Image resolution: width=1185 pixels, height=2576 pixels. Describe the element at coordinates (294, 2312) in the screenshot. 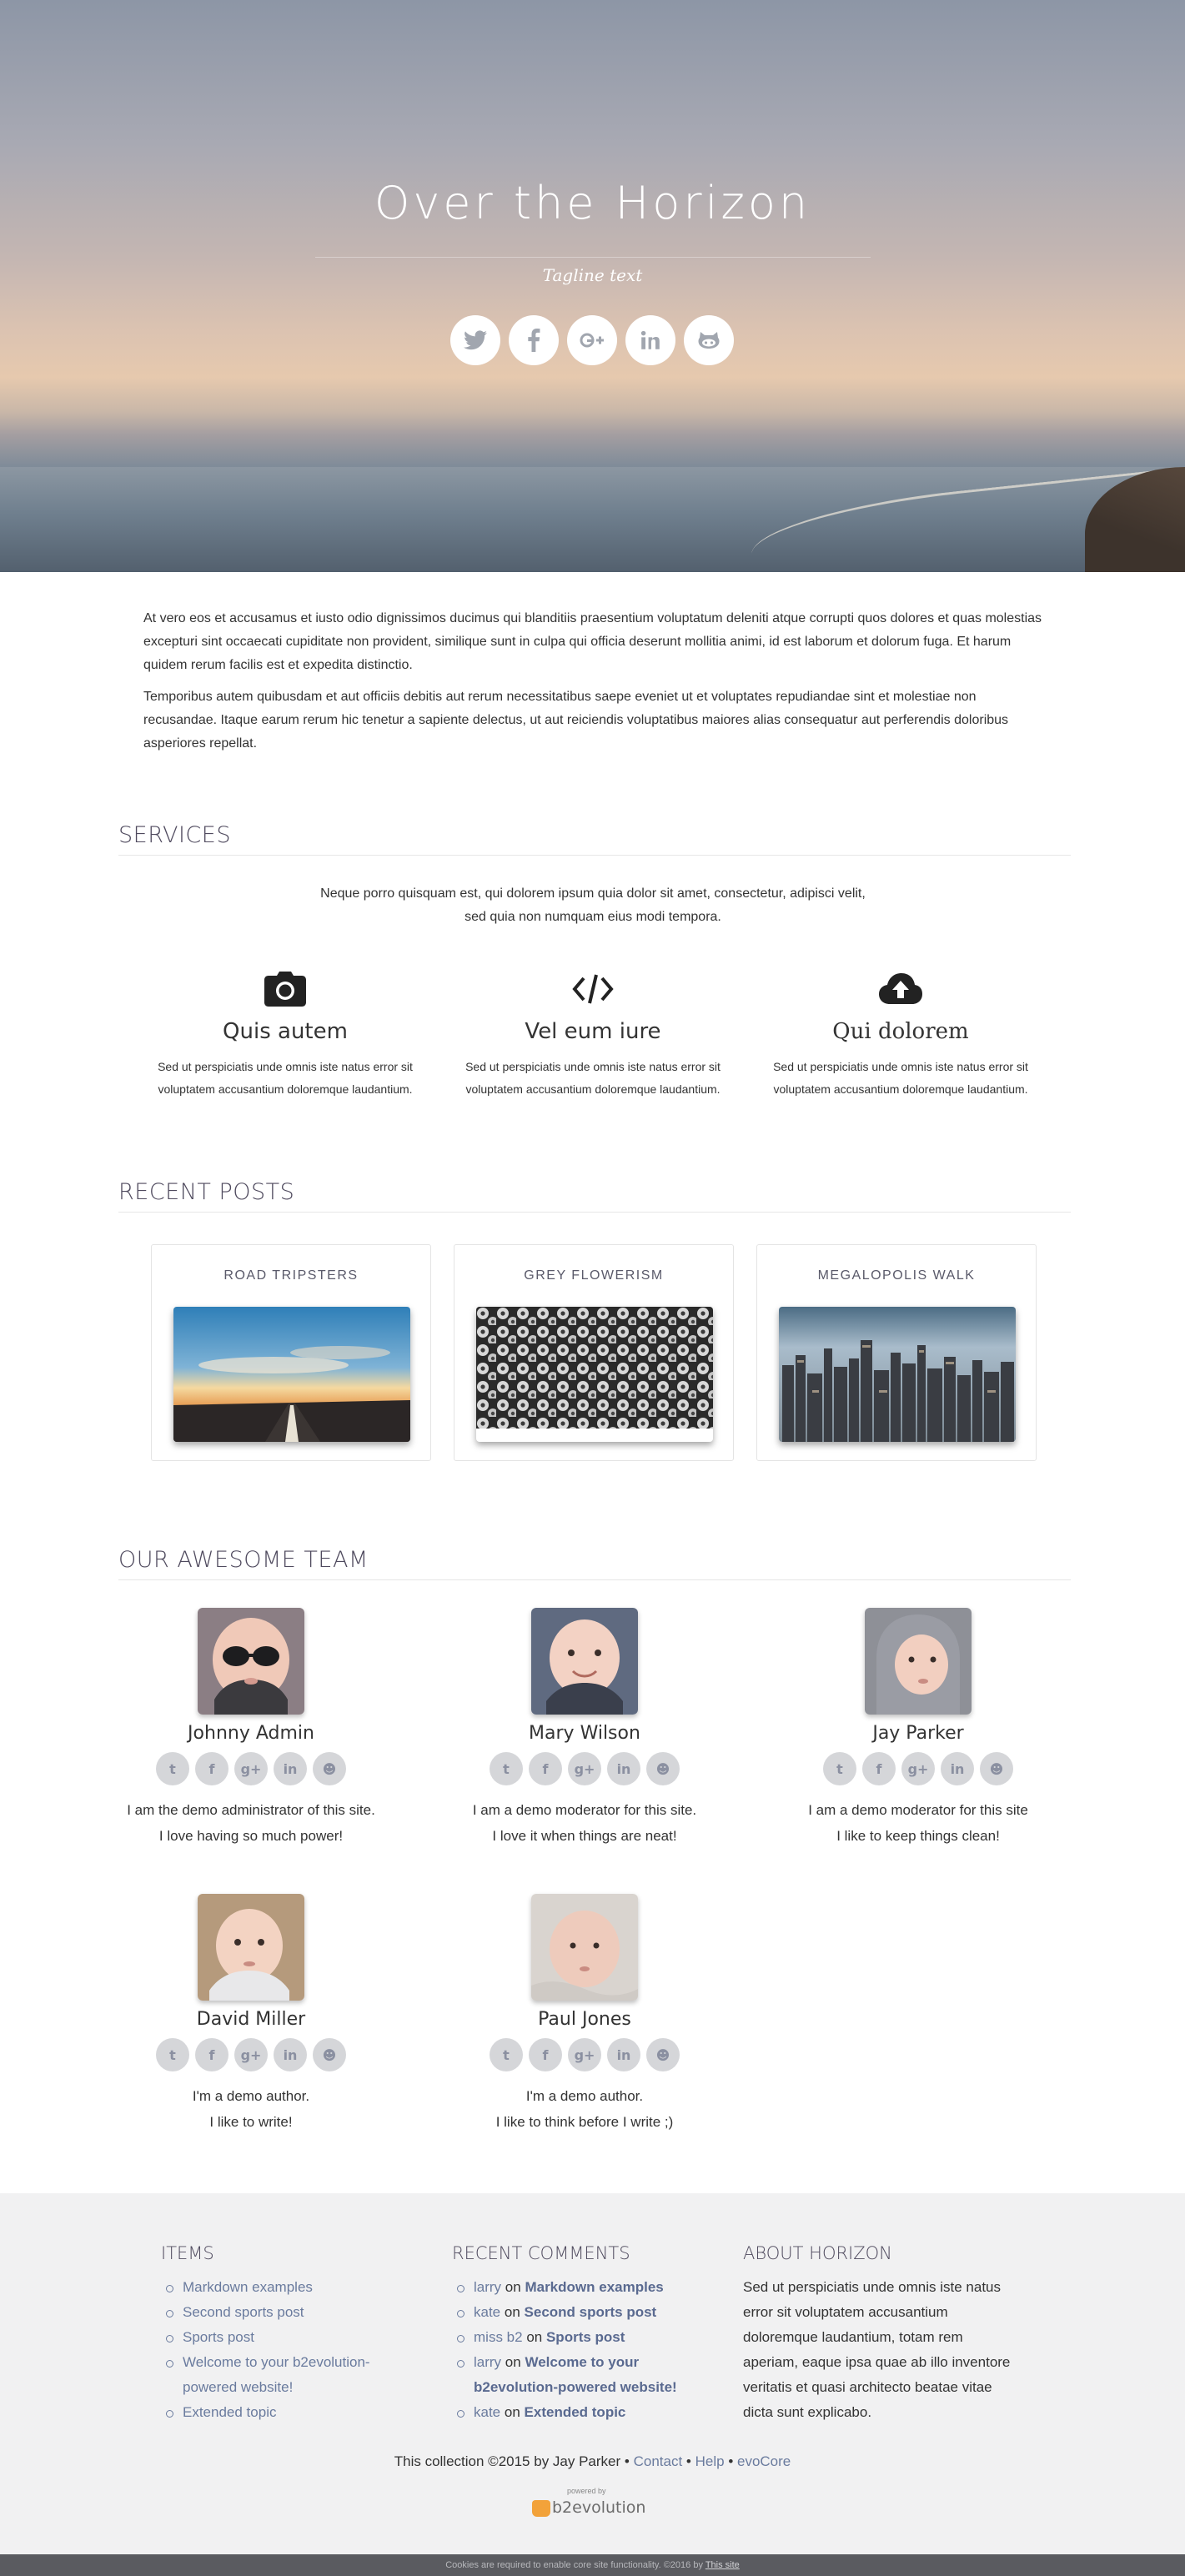

I see `footer-item-link: Second sports post` at that location.